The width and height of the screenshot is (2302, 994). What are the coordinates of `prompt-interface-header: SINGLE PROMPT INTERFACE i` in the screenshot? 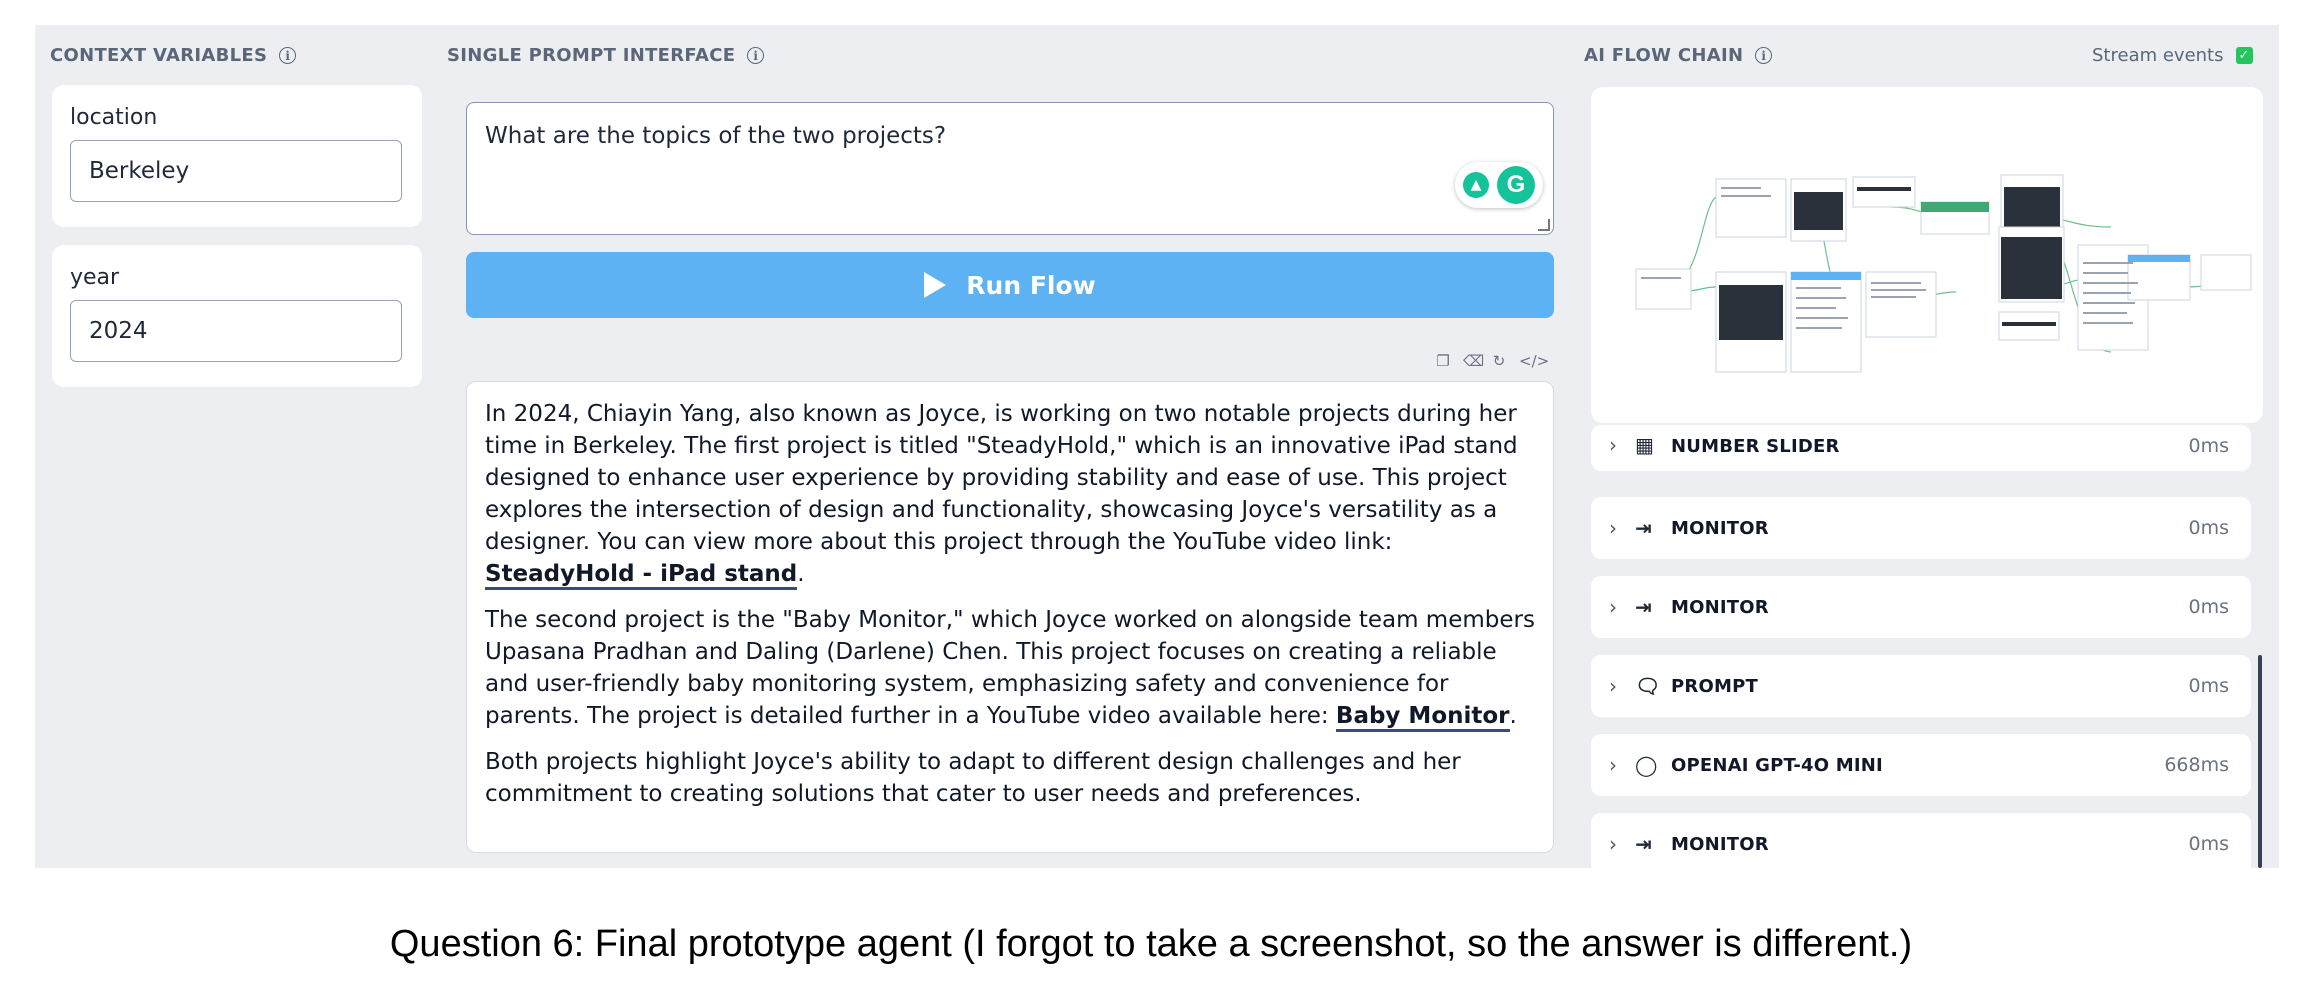 It's located at (606, 55).